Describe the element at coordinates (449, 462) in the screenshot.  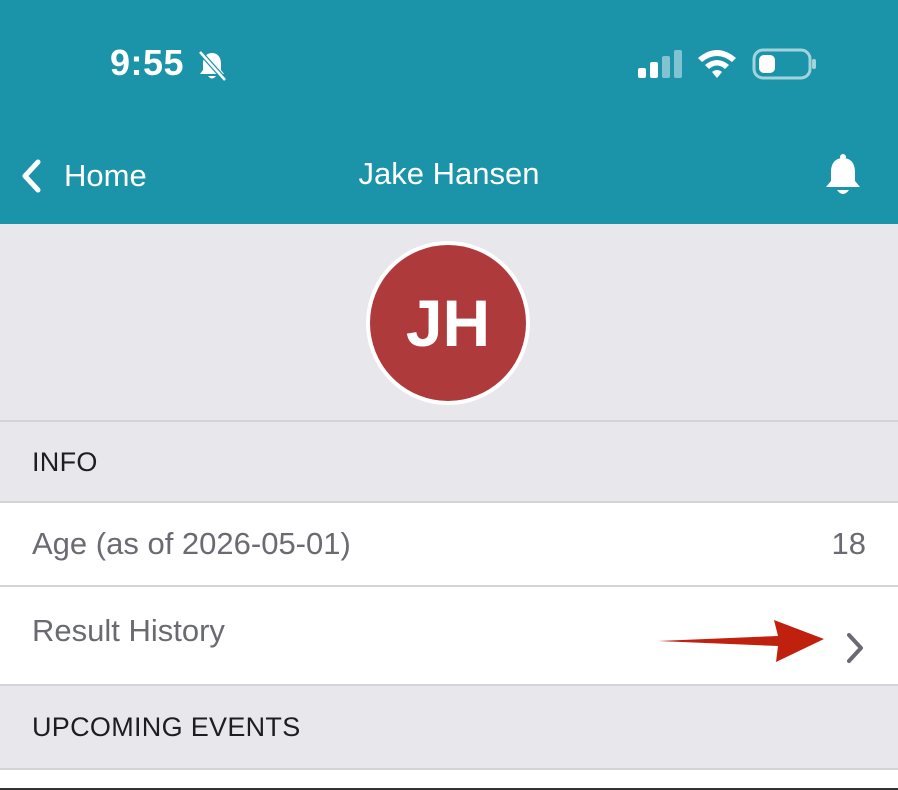
I see `section-header-info: INFO` at that location.